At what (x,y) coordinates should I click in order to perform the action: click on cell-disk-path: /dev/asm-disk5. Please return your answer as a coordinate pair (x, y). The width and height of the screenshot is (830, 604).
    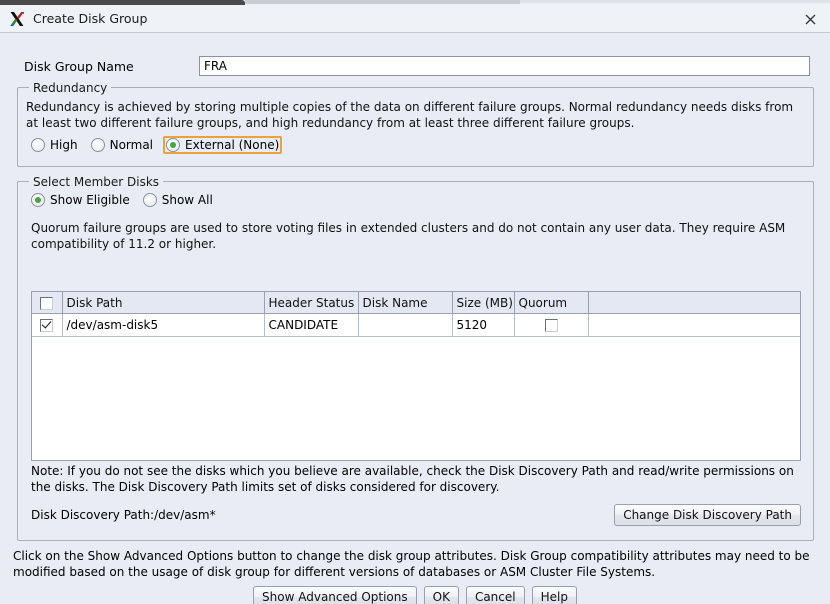
    Looking at the image, I should click on (163, 325).